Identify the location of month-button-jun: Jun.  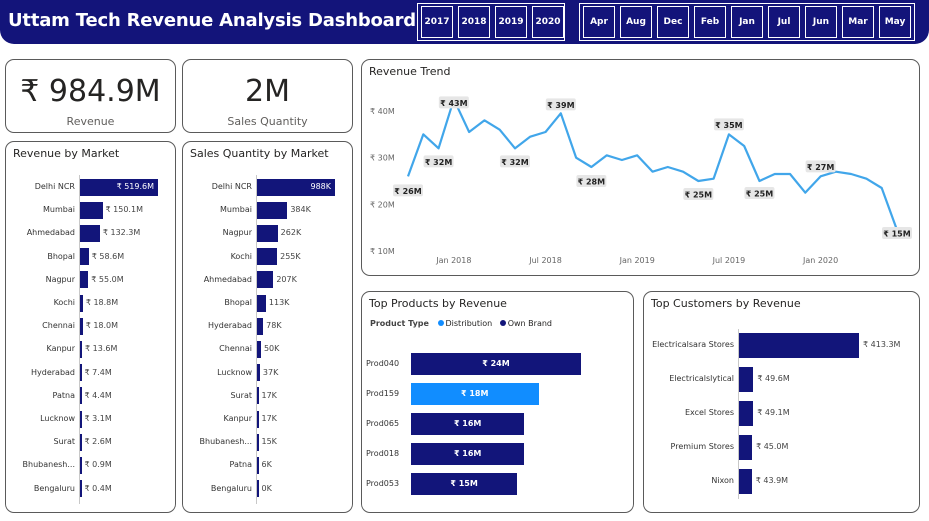
(821, 22).